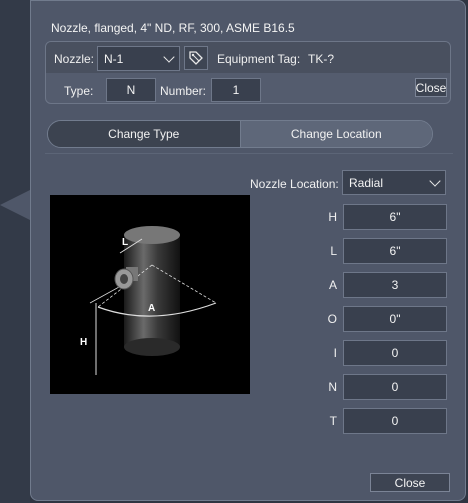 This screenshot has width=468, height=503. What do you see at coordinates (332, 217) in the screenshot?
I see `param-label-h: H` at bounding box center [332, 217].